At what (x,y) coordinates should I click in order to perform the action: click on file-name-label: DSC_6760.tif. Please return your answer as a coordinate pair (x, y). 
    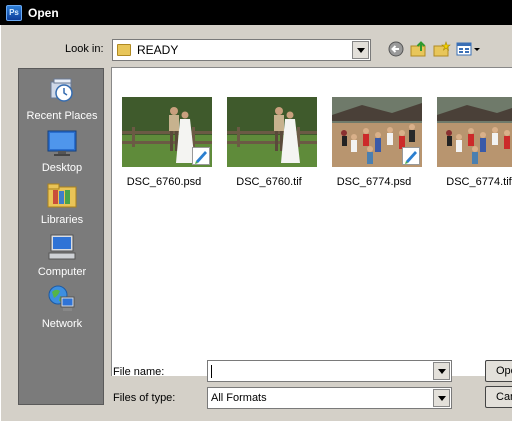
    Looking at the image, I should click on (269, 182).